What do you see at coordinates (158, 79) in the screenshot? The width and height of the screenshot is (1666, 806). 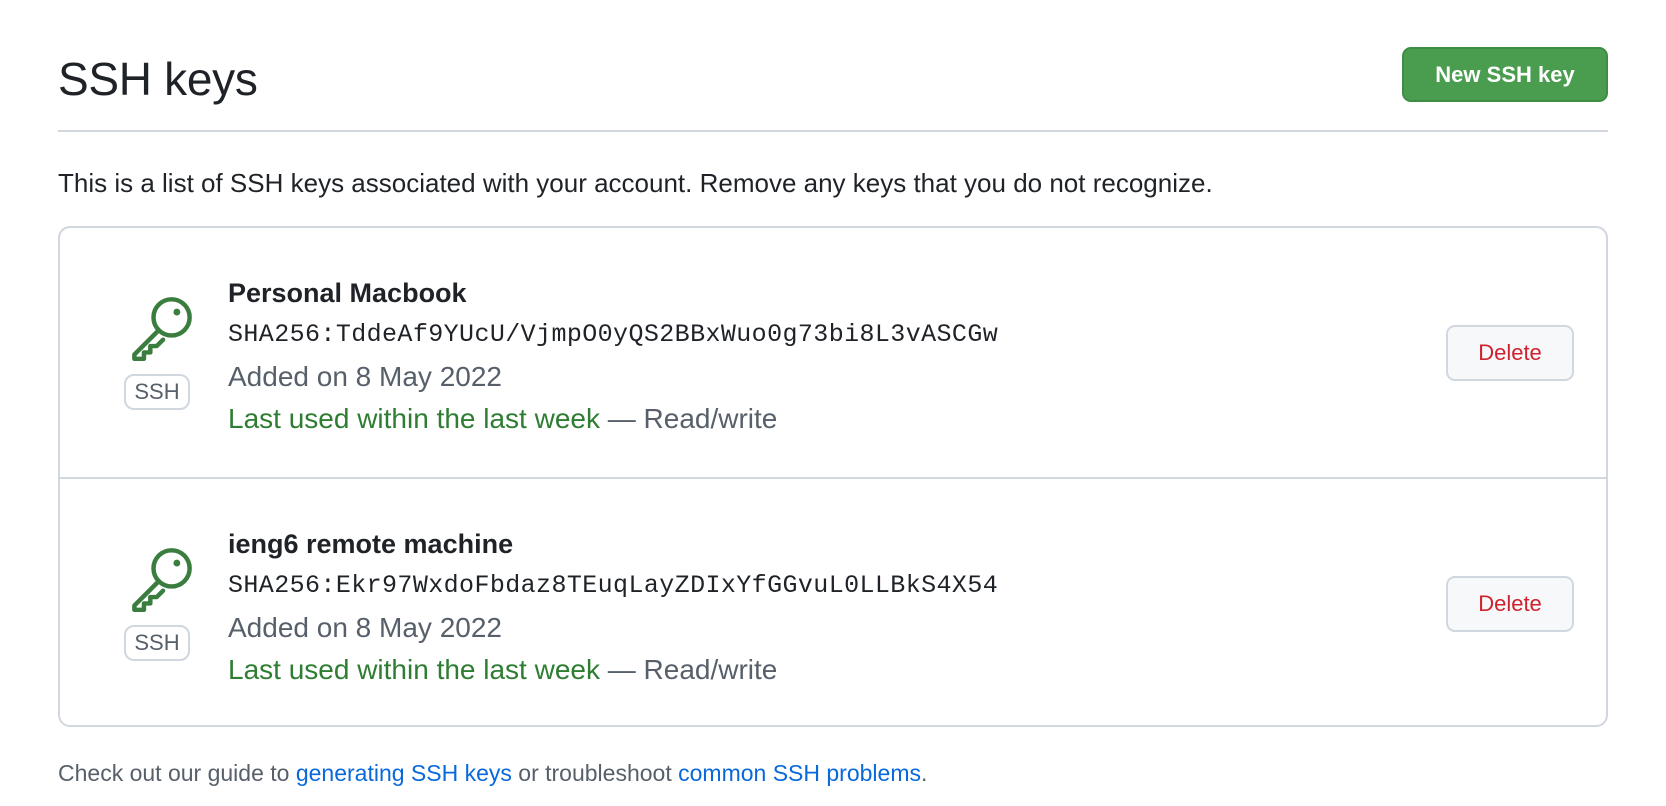 I see `page-title: SSH keys` at bounding box center [158, 79].